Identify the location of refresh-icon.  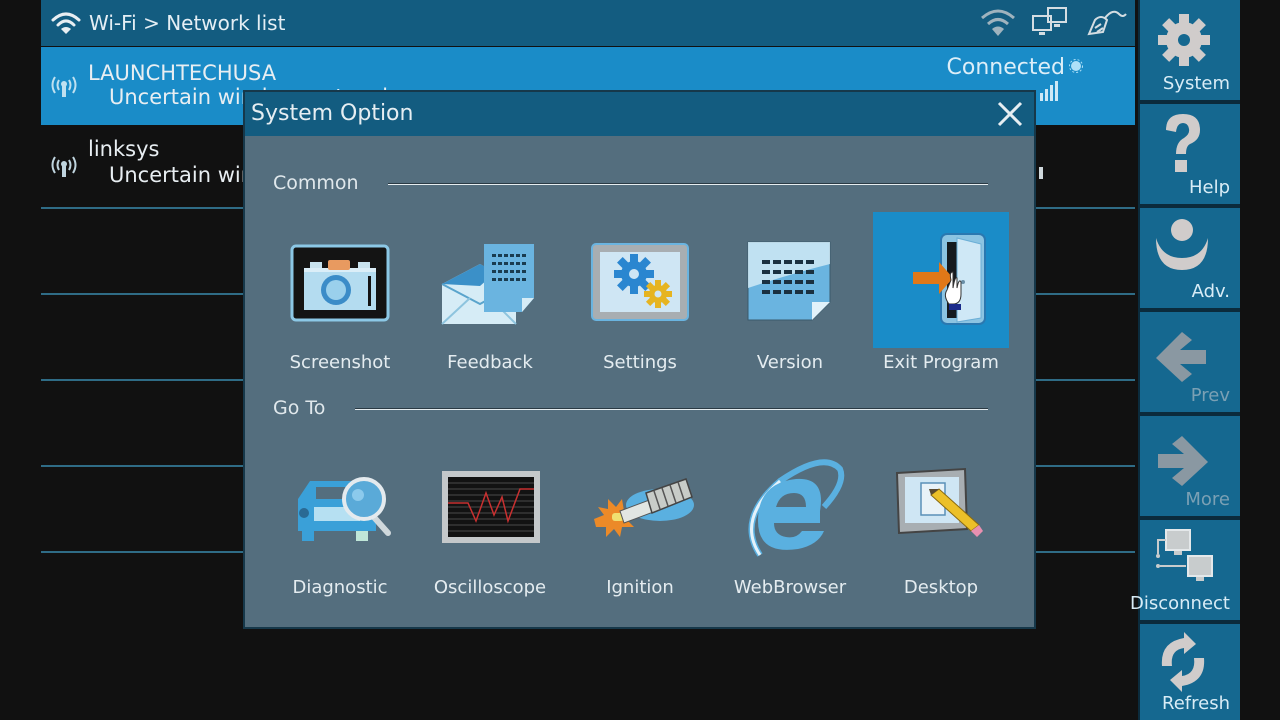
(1183, 662).